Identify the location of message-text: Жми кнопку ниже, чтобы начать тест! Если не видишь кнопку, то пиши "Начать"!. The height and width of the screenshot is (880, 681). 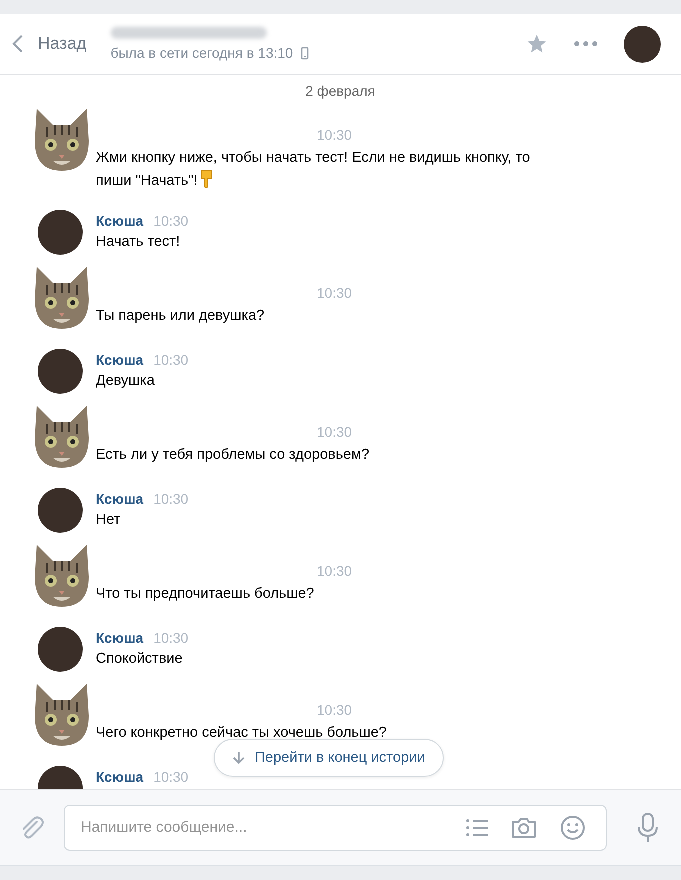
(314, 170).